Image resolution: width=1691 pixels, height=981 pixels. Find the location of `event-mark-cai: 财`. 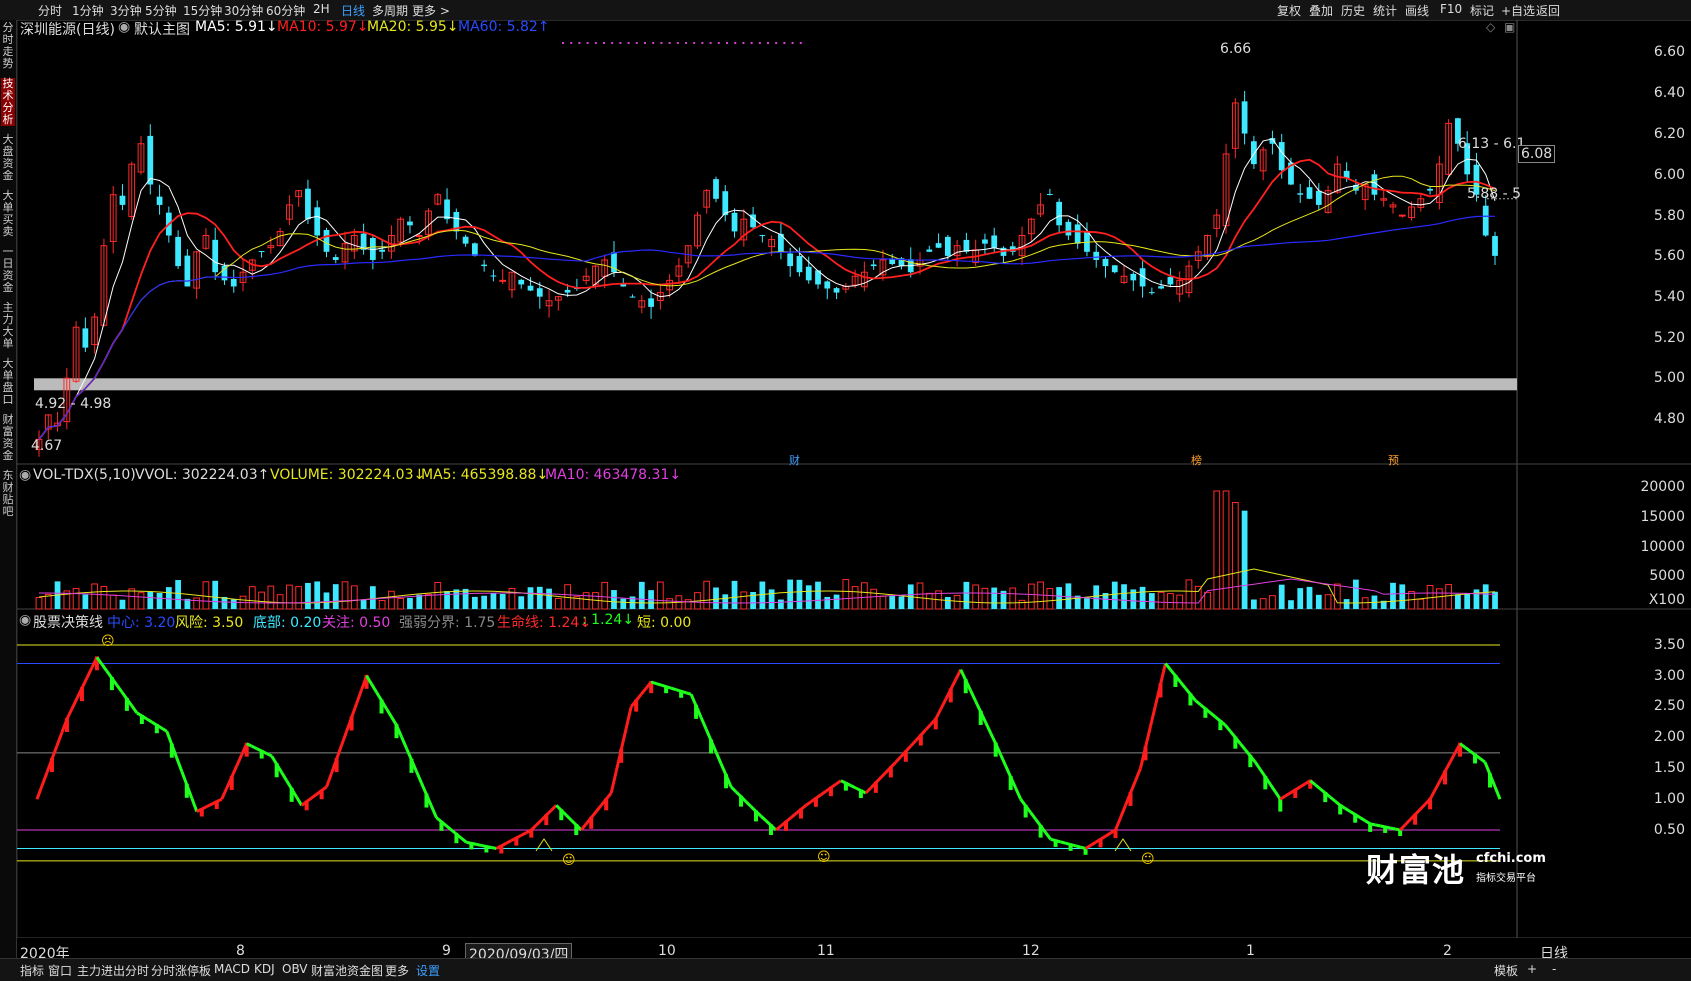

event-mark-cai: 财 is located at coordinates (794, 460).